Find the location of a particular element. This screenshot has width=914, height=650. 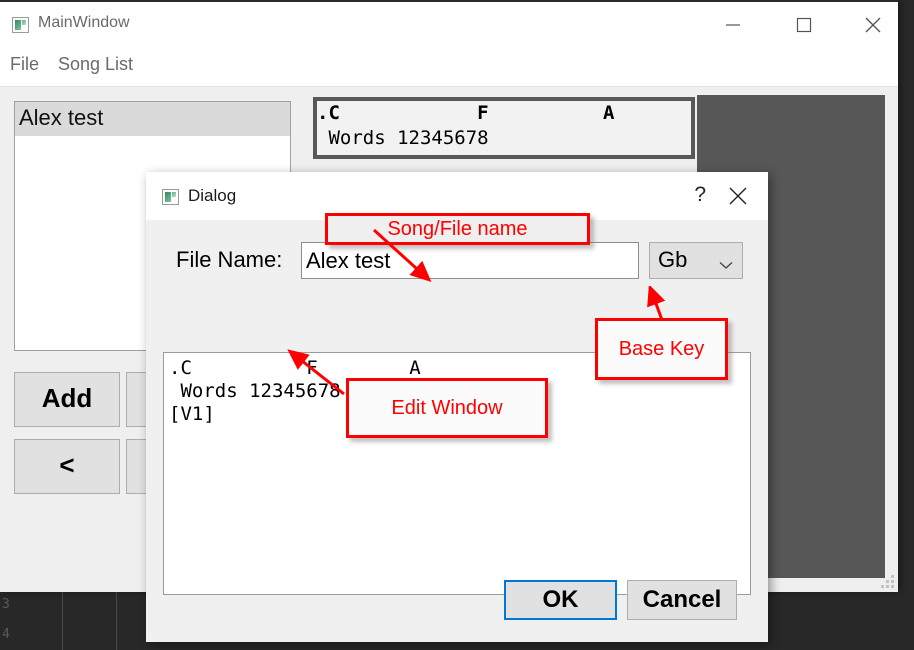

editor-gutter-number: 4 is located at coordinates (6, 634).